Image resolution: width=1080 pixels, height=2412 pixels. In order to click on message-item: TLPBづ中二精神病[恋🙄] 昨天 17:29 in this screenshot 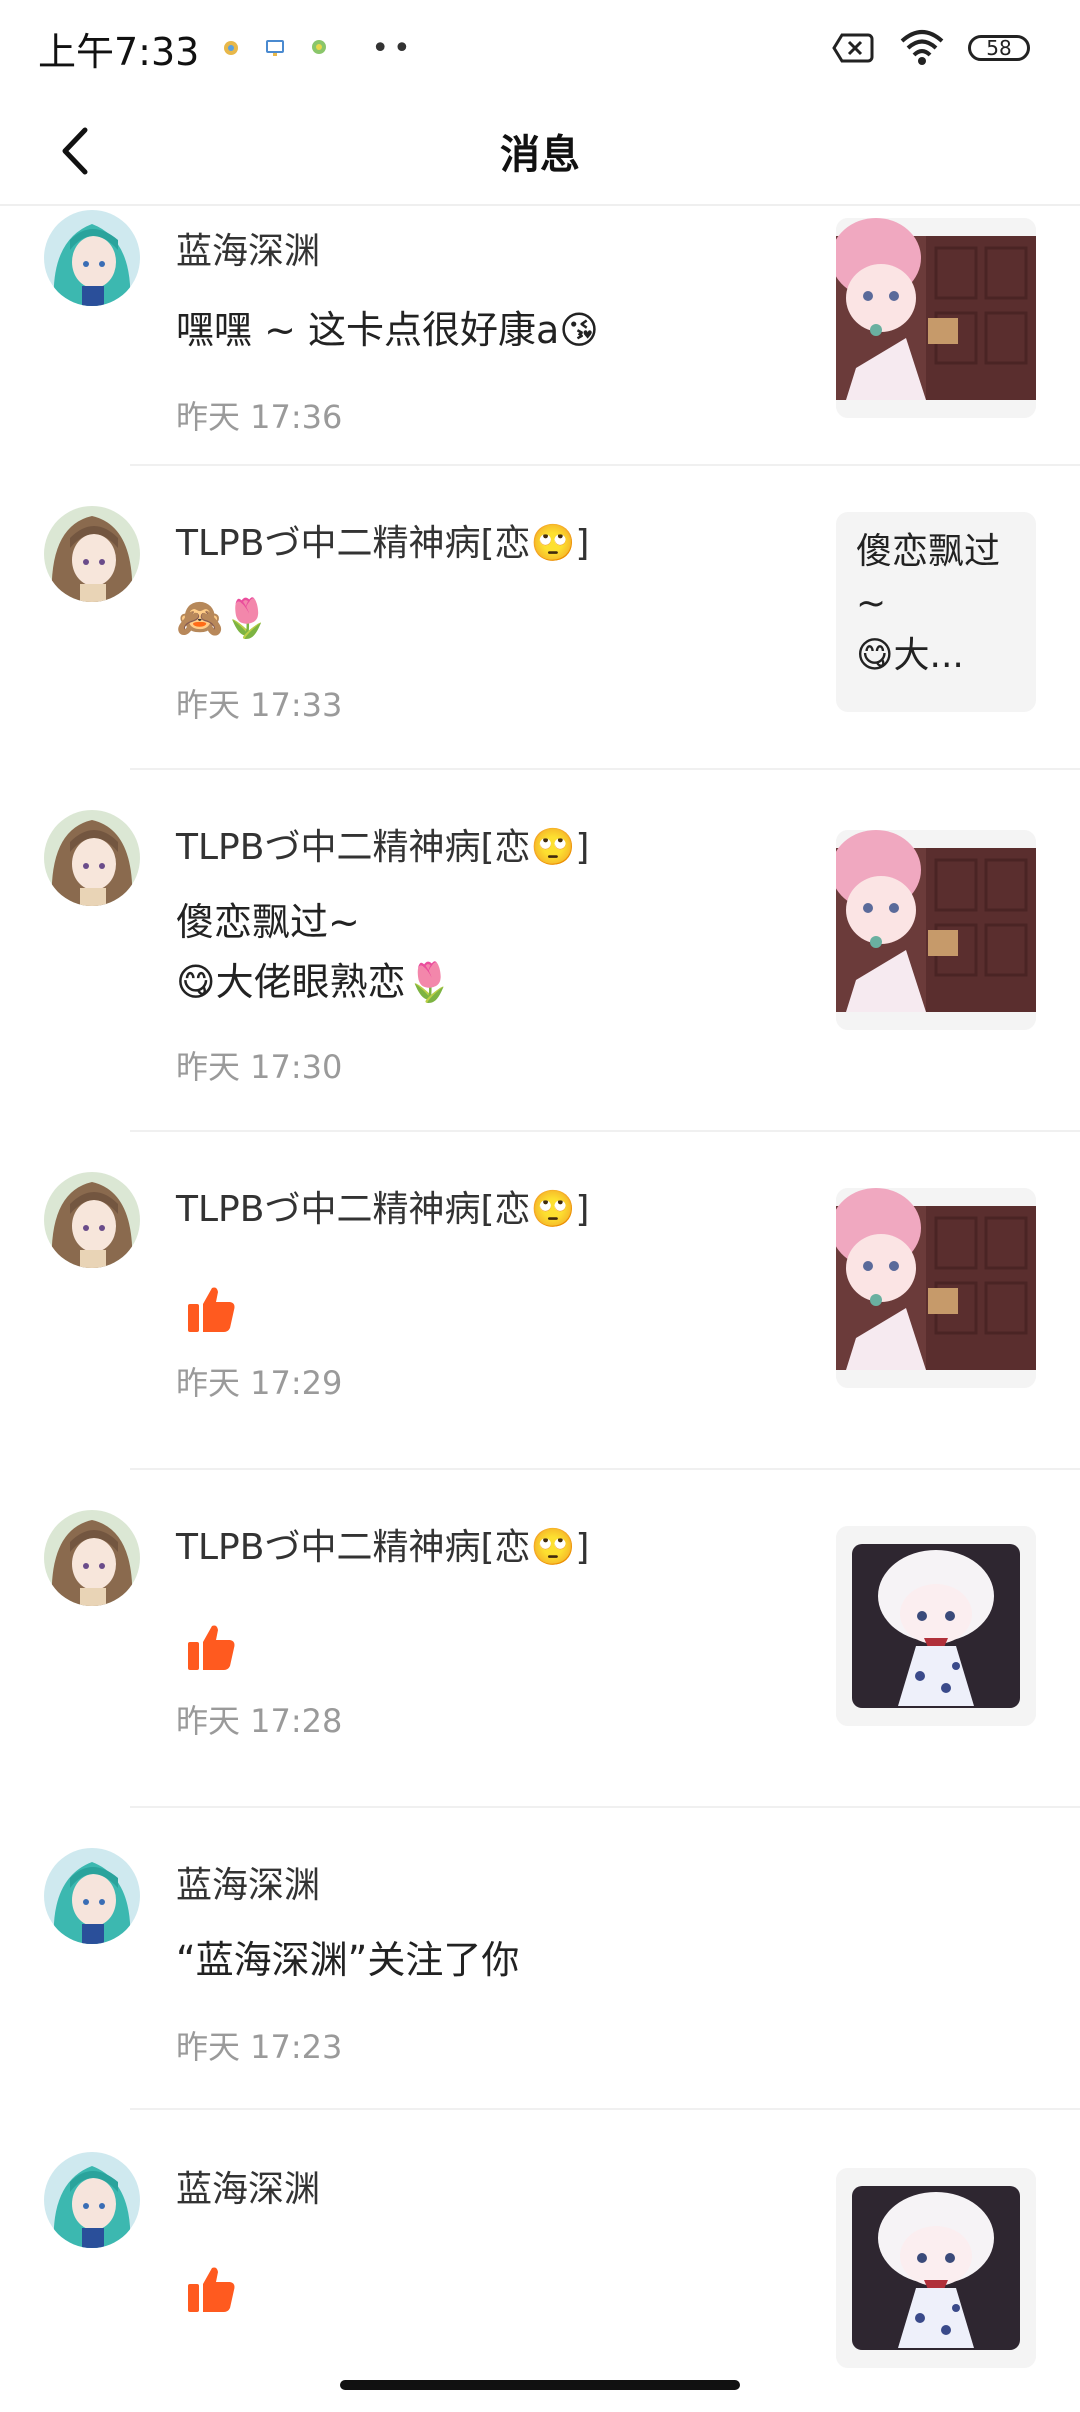, I will do `click(540, 1322)`.